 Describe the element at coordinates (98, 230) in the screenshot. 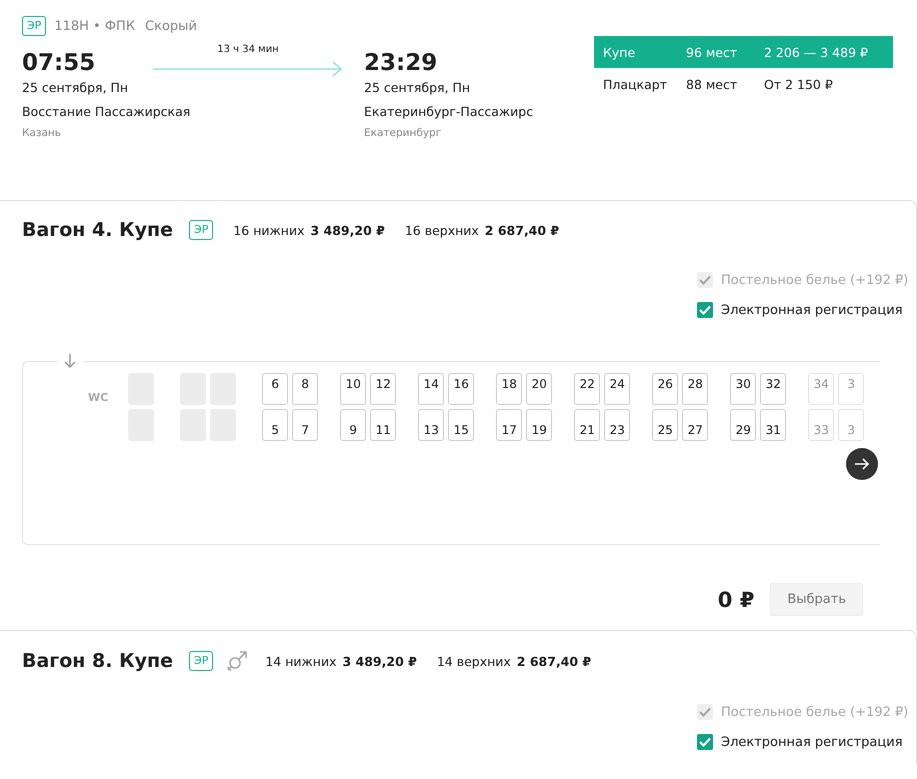

I see `wagon-title: Вагон 4. Купе` at that location.